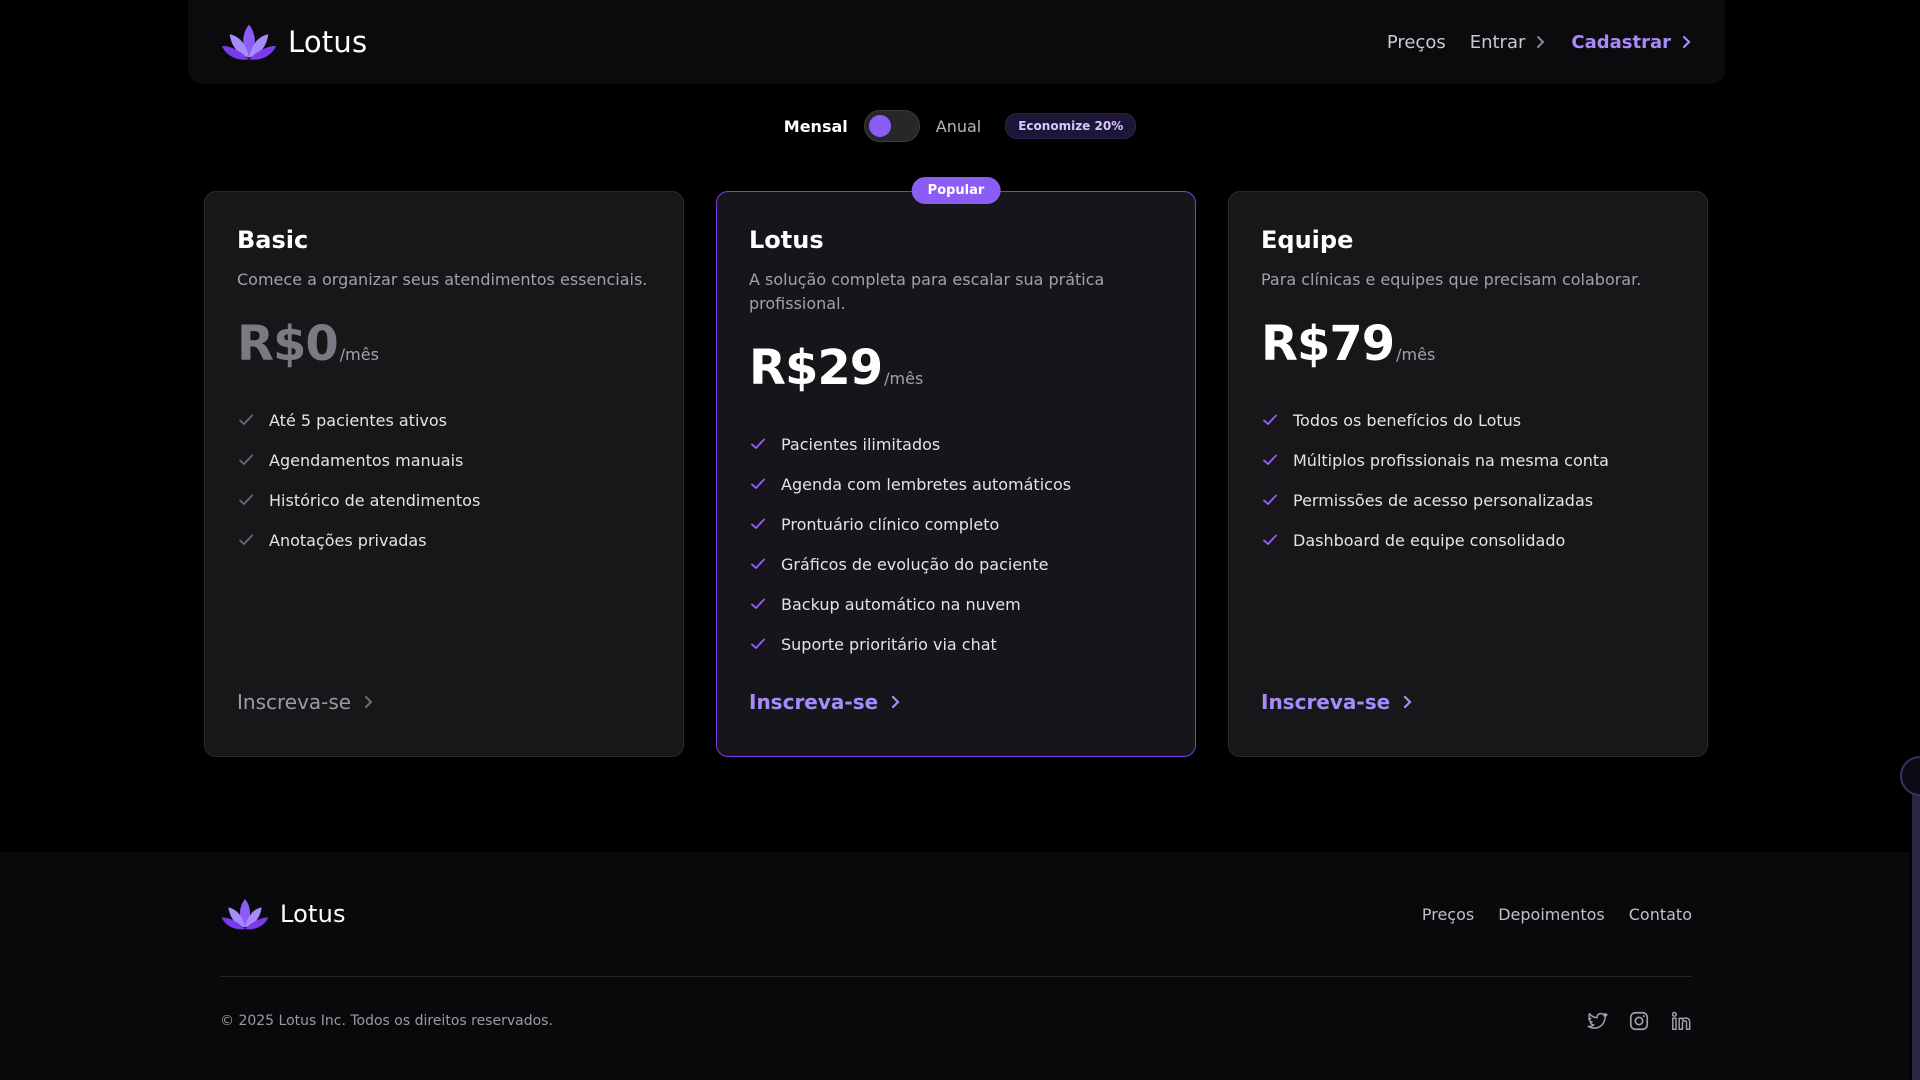 Image resolution: width=1920 pixels, height=1080 pixels. Describe the element at coordinates (1443, 500) in the screenshot. I see `feature-text: Permissões de acesso personalizadas` at that location.